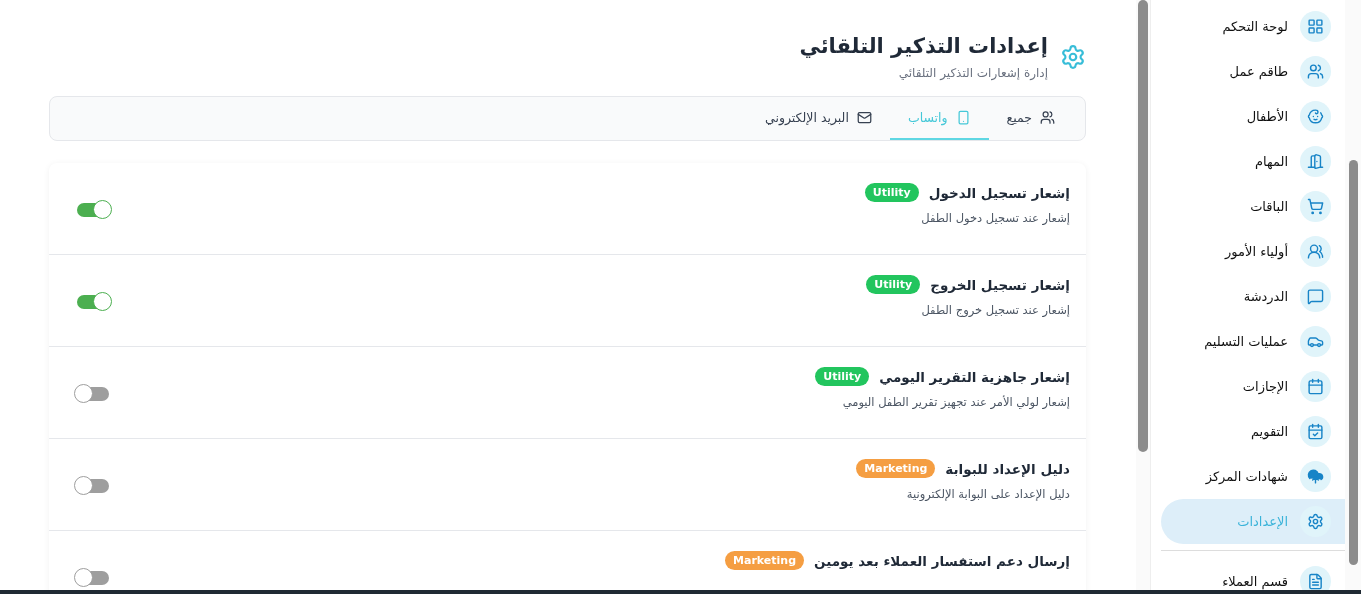  I want to click on notification-description: إشعار لولي الأمر عند تجهيز تقرير الطفل اليومي, so click(955, 402).